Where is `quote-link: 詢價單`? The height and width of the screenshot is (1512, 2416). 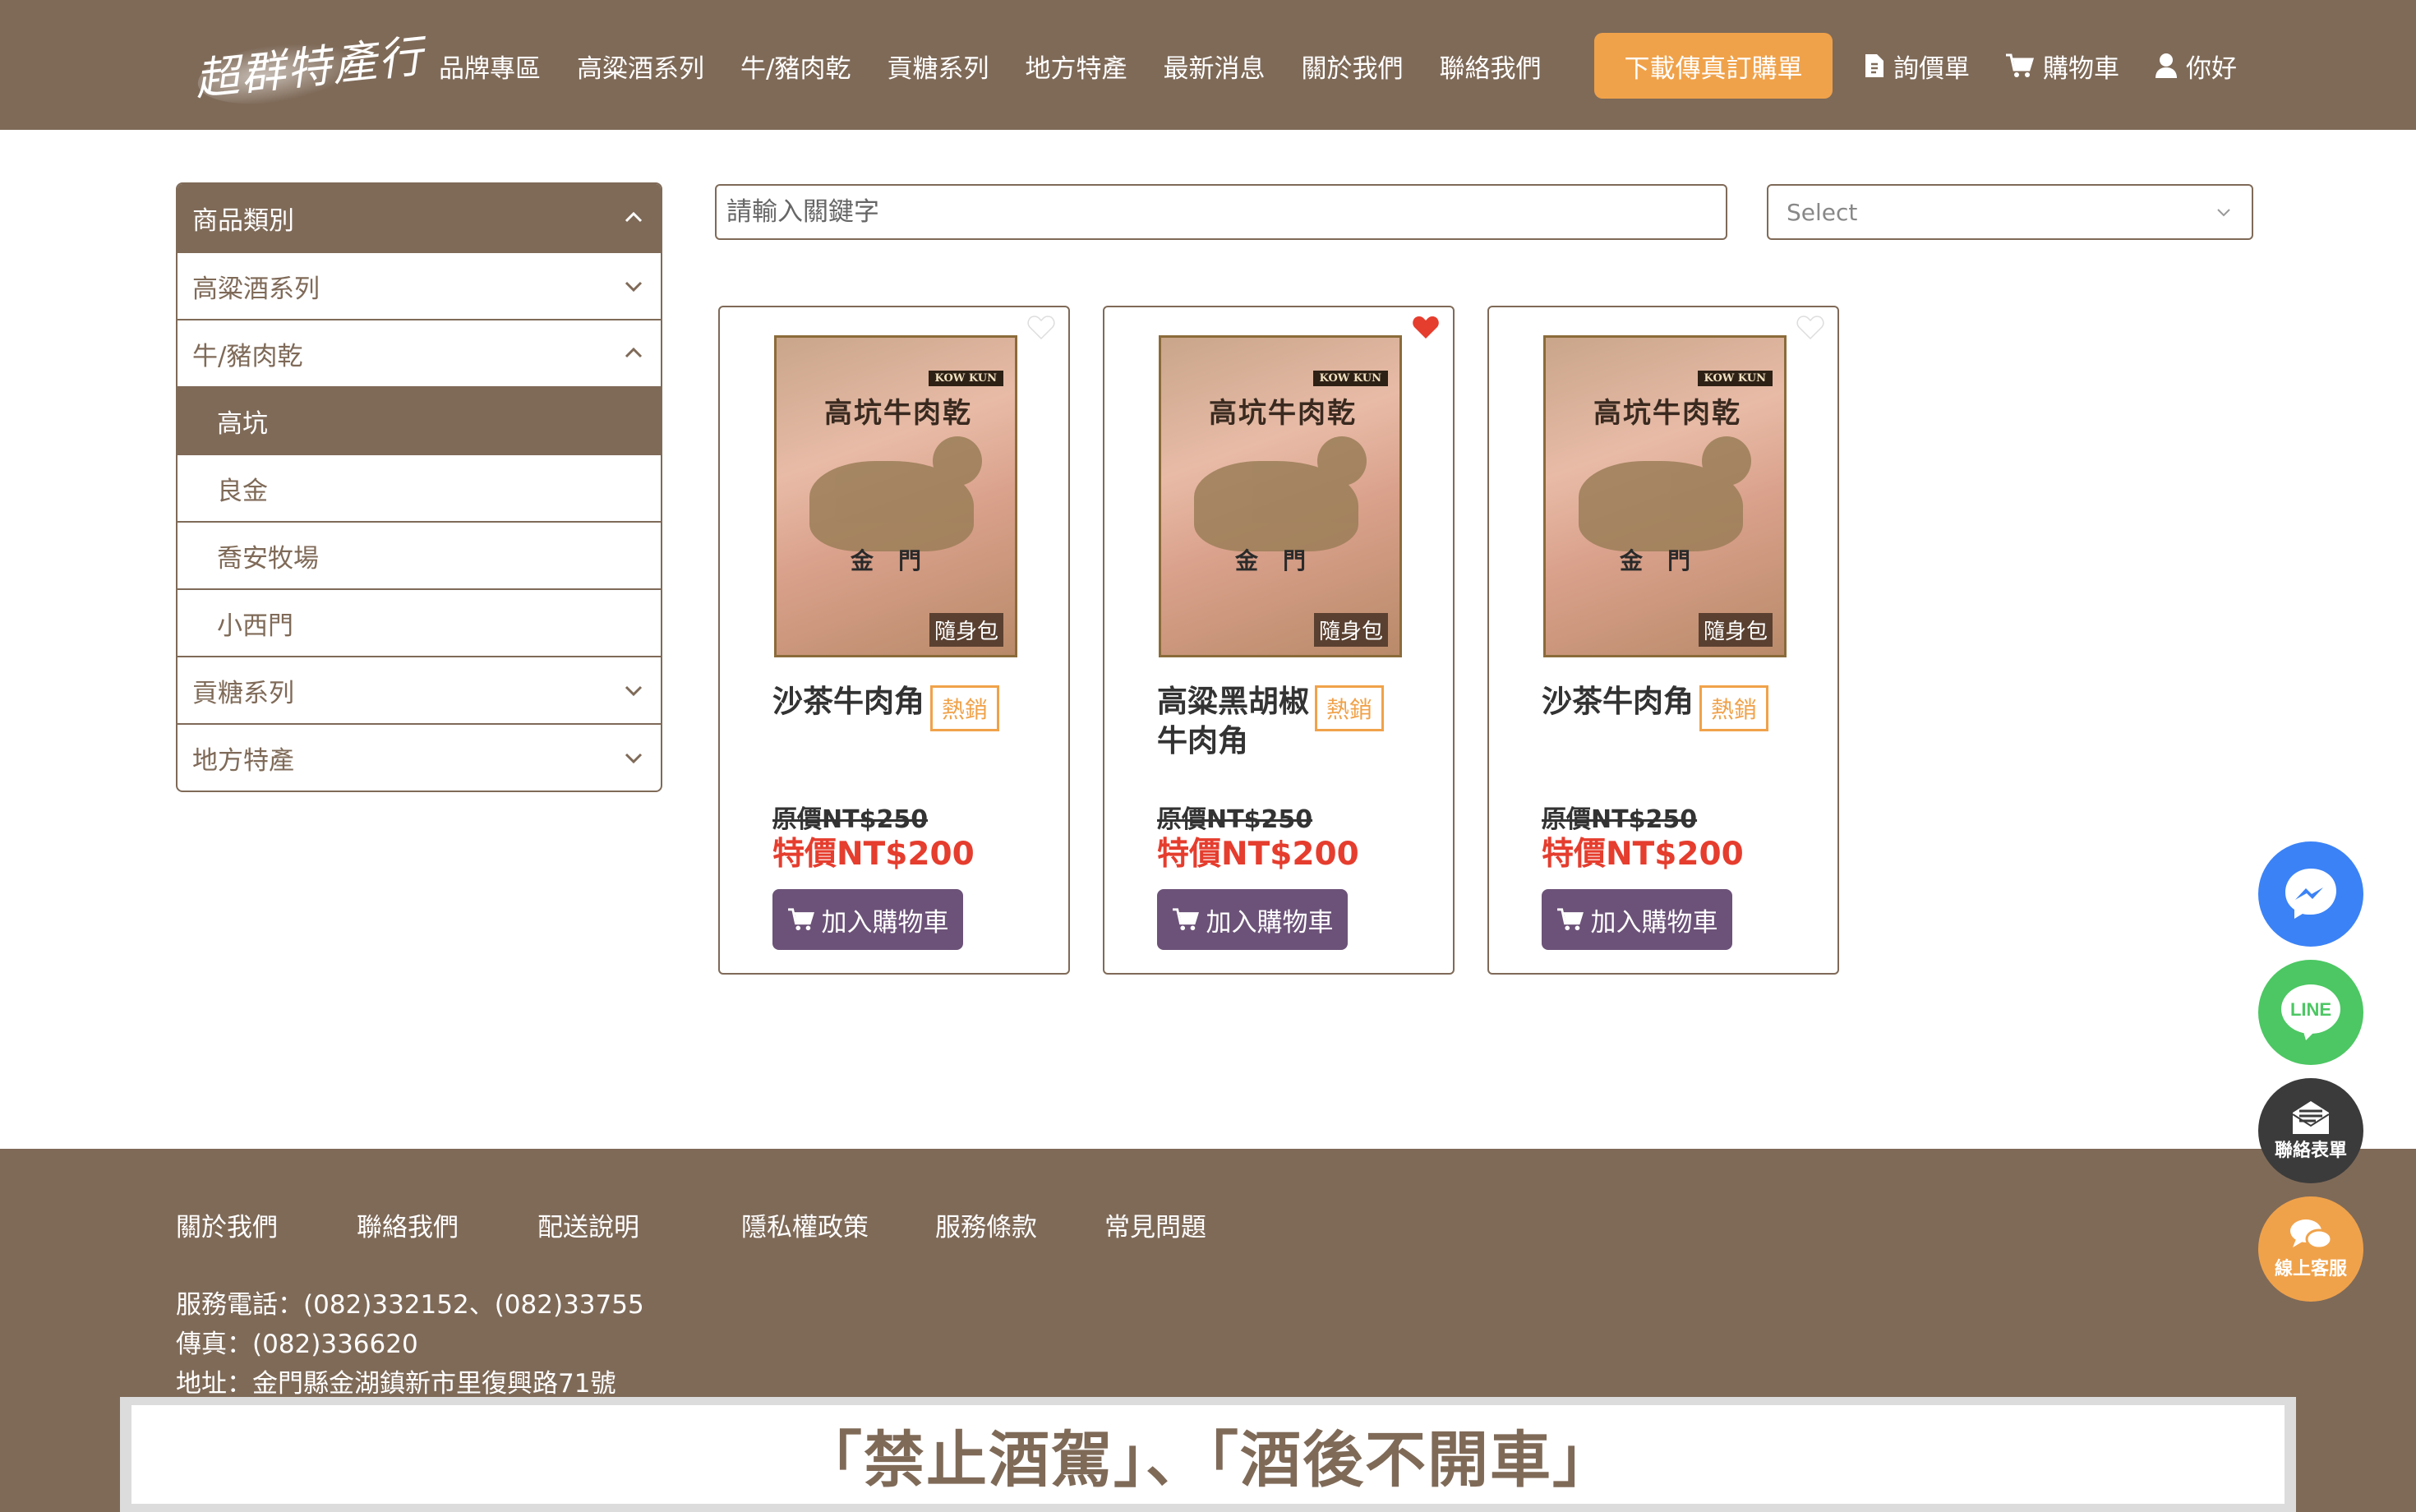
quote-link: 詢價單 is located at coordinates (1917, 66).